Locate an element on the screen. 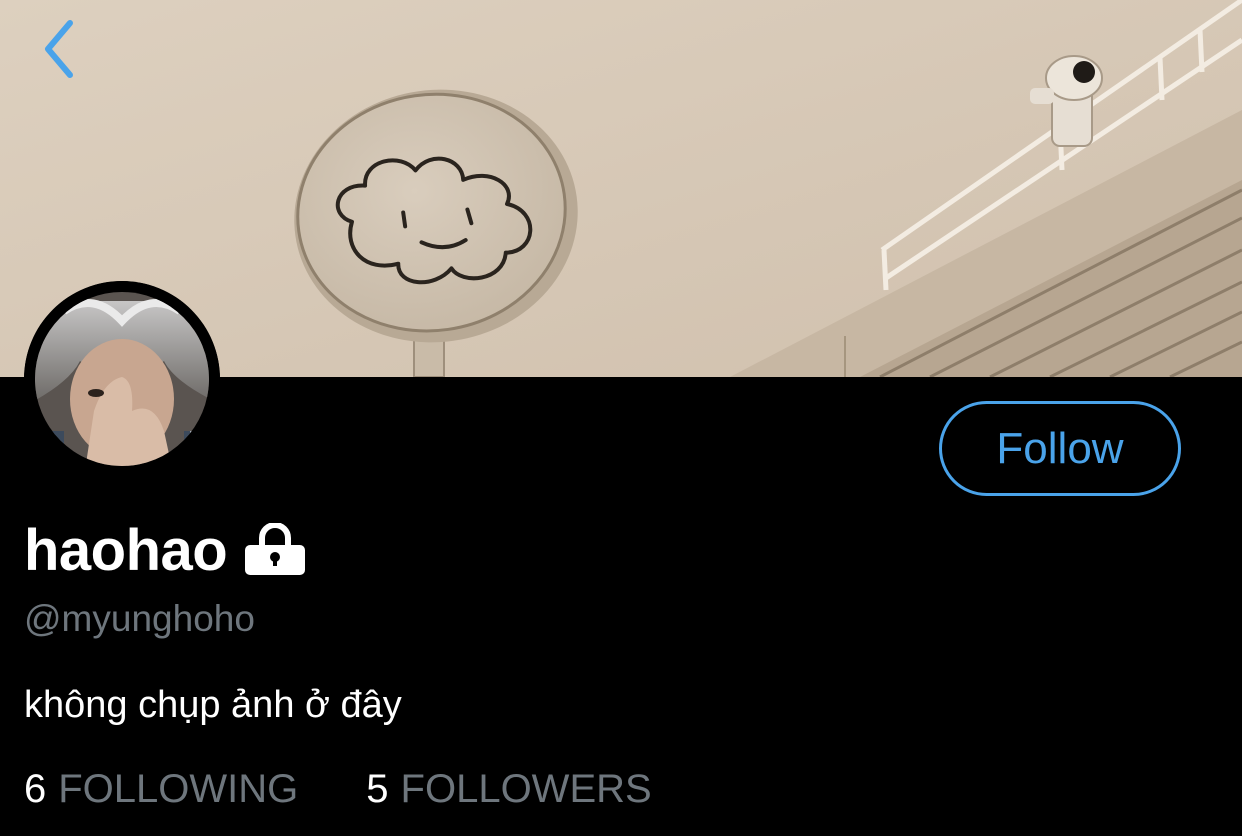  avatar is located at coordinates (122, 379).